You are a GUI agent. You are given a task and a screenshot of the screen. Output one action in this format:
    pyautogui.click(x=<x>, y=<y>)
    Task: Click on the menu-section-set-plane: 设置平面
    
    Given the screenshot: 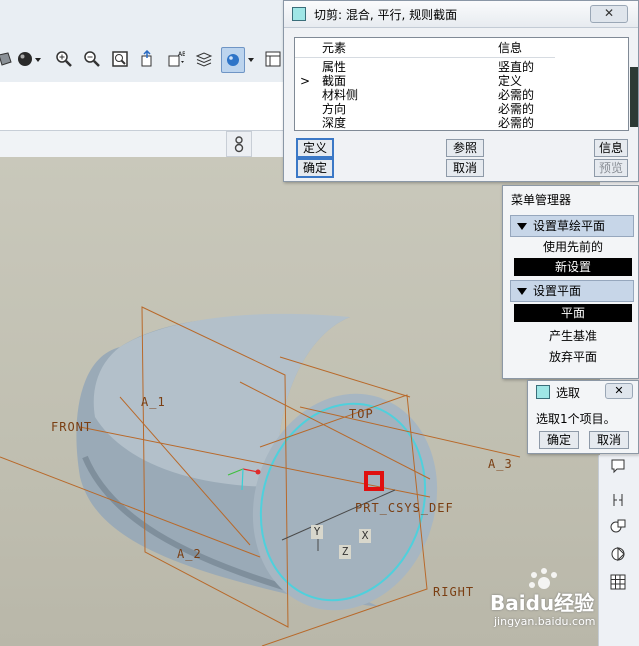 What is the action you would take?
    pyautogui.click(x=572, y=291)
    